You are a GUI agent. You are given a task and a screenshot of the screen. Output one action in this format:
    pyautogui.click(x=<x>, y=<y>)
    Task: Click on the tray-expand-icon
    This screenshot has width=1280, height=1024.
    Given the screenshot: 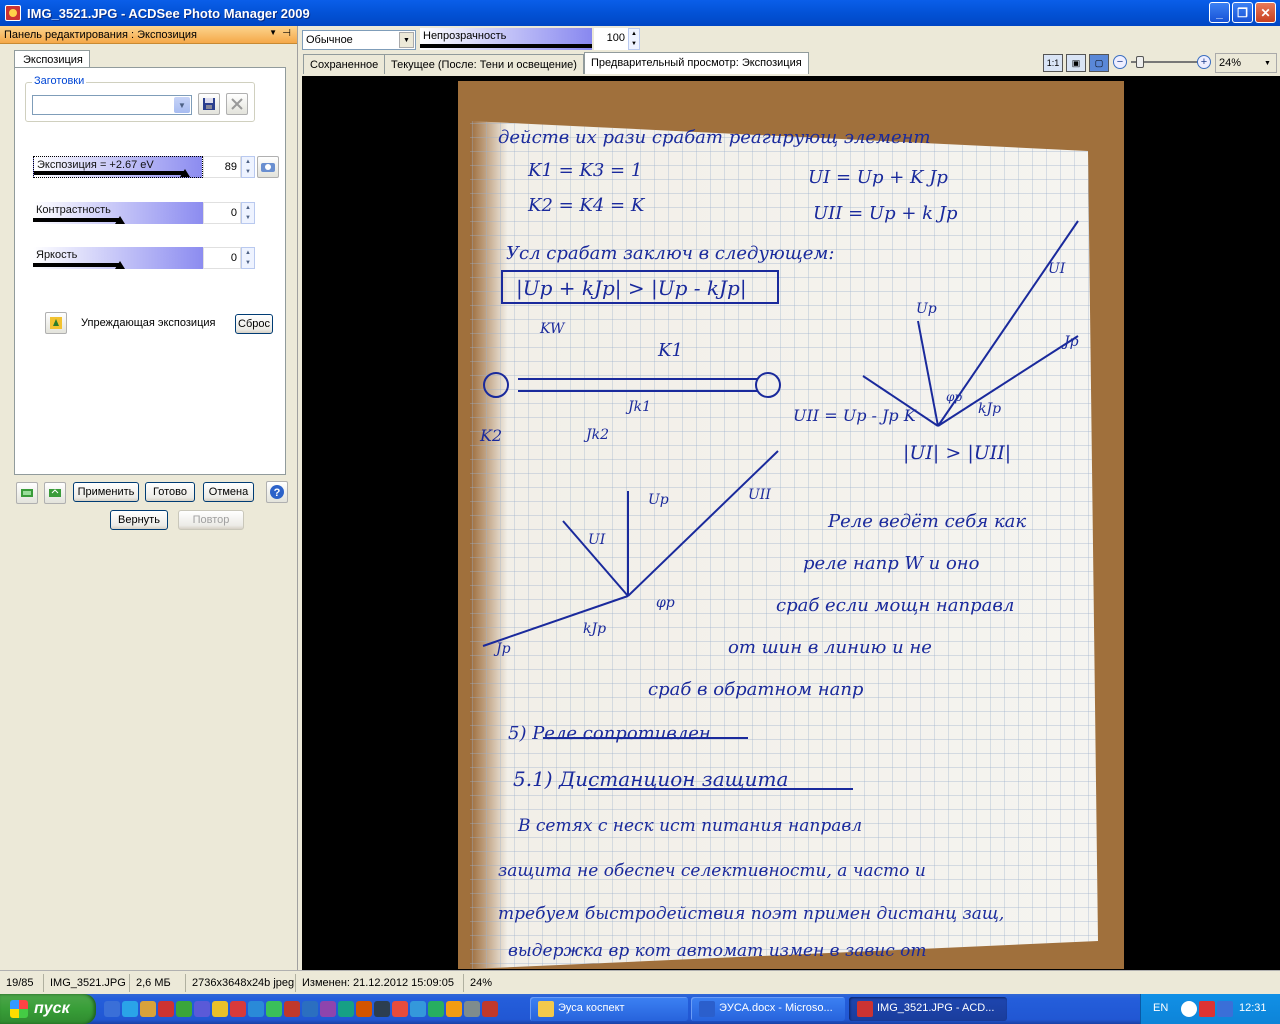 What is the action you would take?
    pyautogui.click(x=1189, y=1009)
    